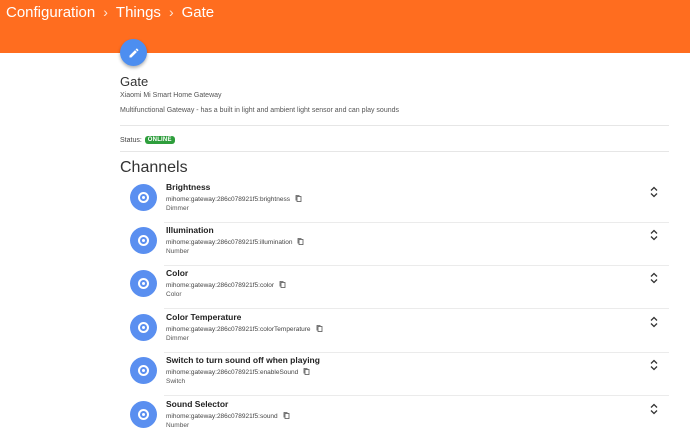 This screenshot has width=690, height=429. I want to click on channel-uid: mihome:gateway:286c078921f5:illumination, so click(235, 242).